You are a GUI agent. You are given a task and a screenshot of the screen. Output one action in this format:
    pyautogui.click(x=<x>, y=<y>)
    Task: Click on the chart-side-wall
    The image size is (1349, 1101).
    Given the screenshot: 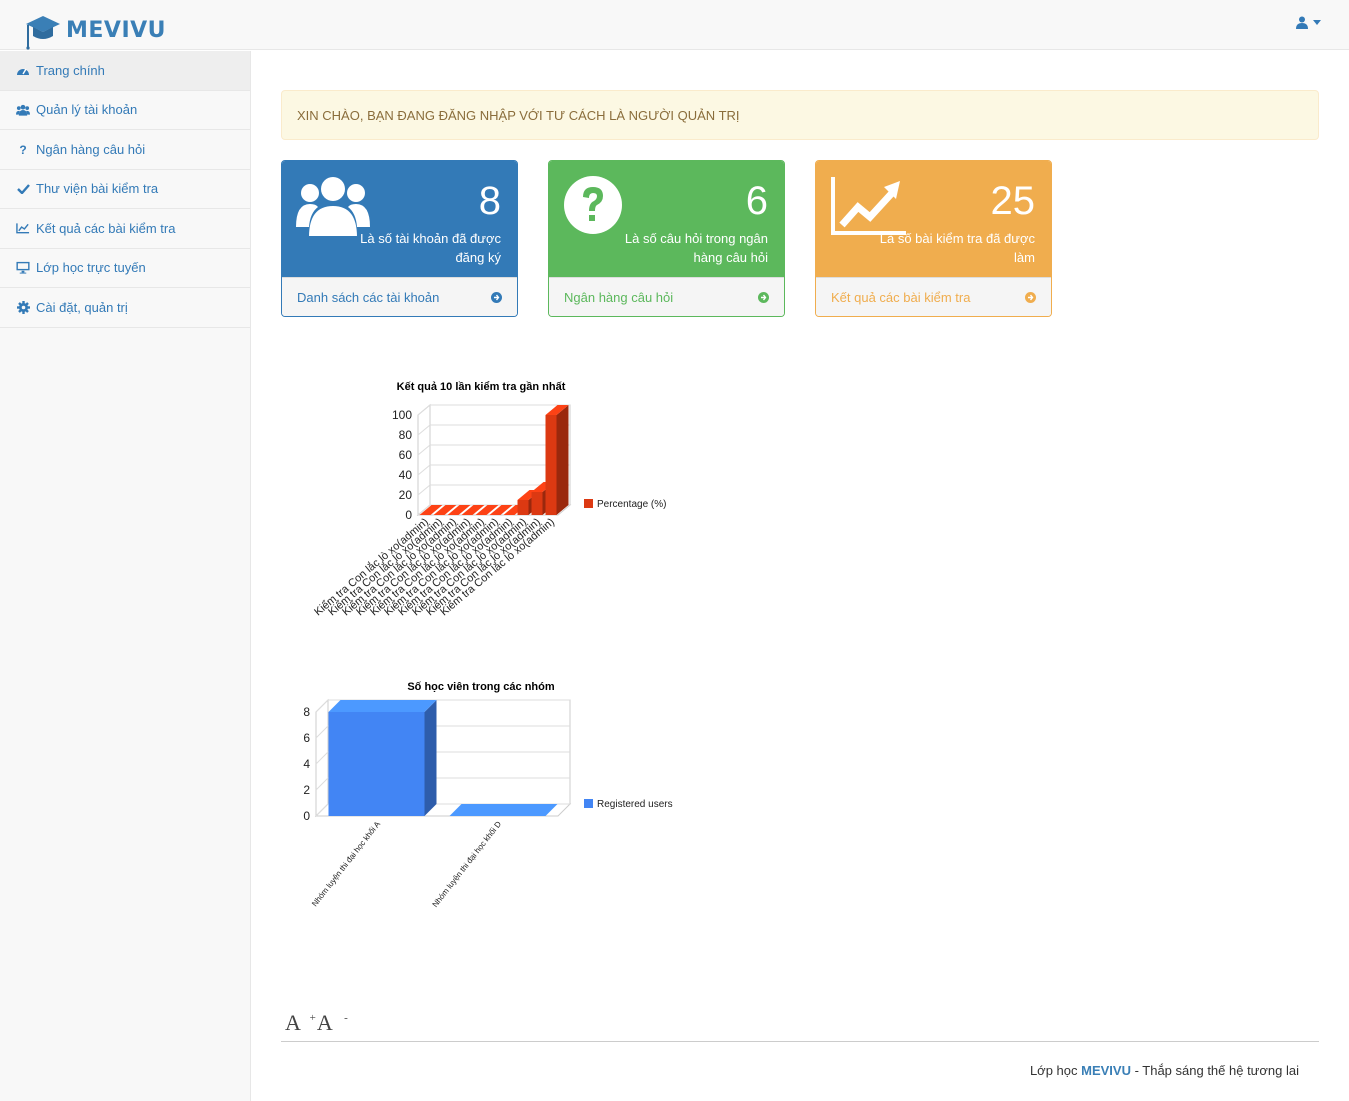 What is the action you would take?
    pyautogui.click(x=424, y=460)
    